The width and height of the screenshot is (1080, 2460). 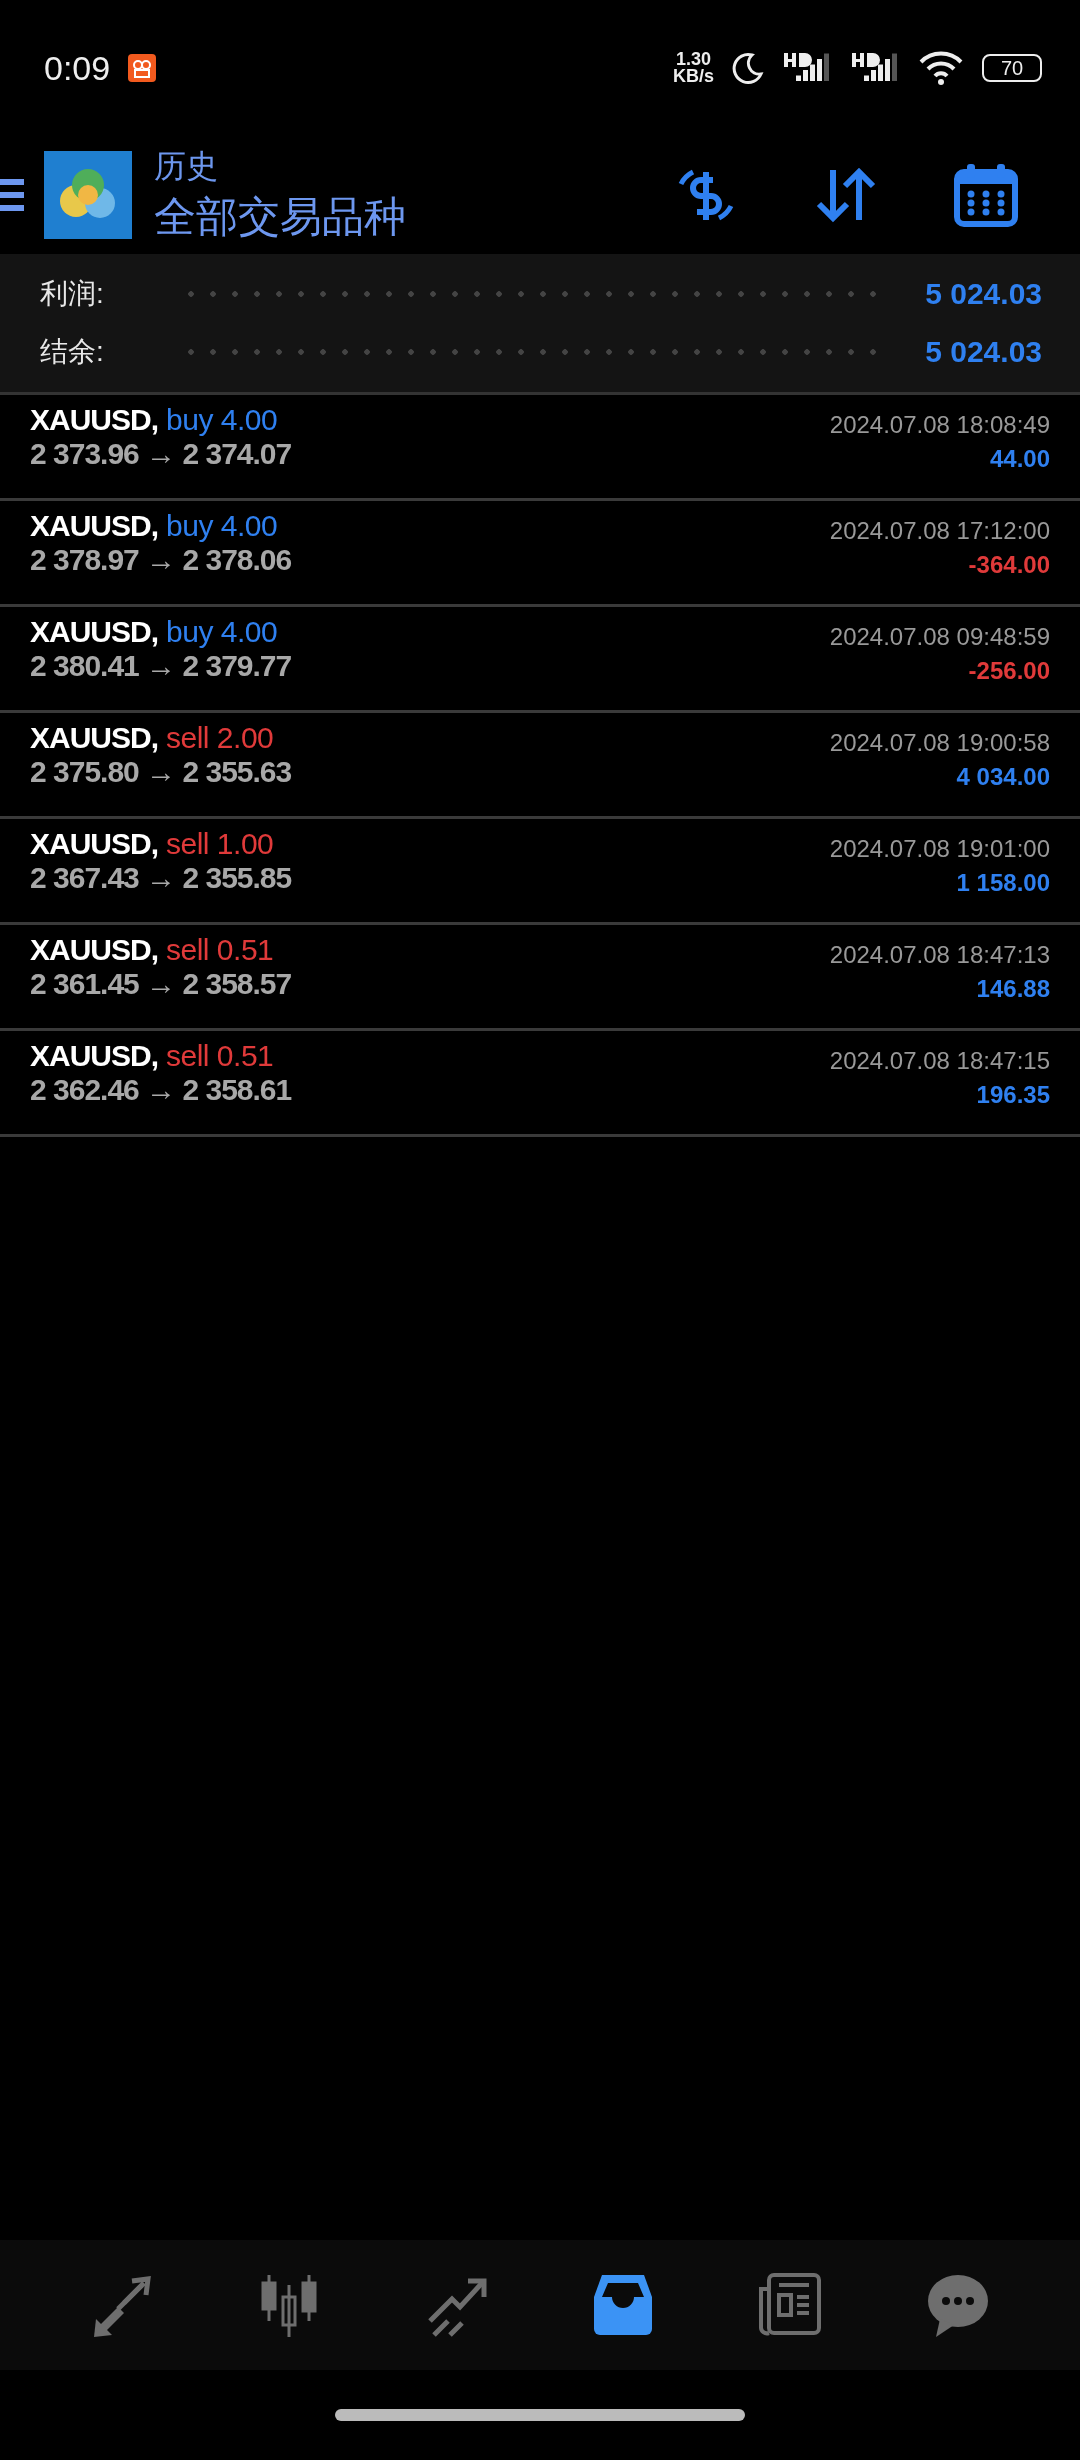 What do you see at coordinates (161, 560) in the screenshot?
I see `deal-prices: 2 378.97 → 2 378.06` at bounding box center [161, 560].